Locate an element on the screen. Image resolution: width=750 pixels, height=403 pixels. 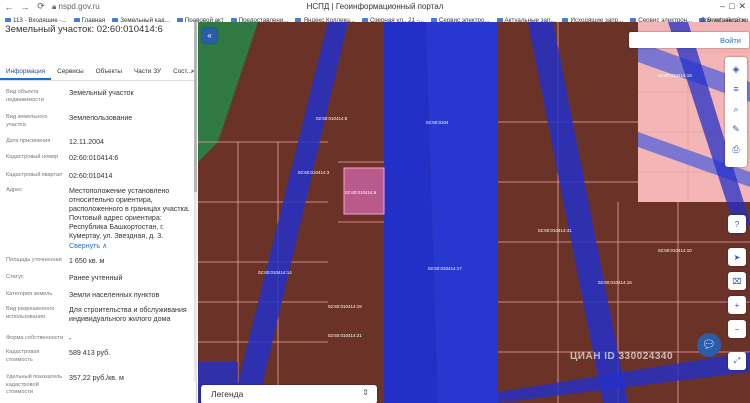
parcel-label: 02:60:010414:16 is located at coordinates (615, 282).